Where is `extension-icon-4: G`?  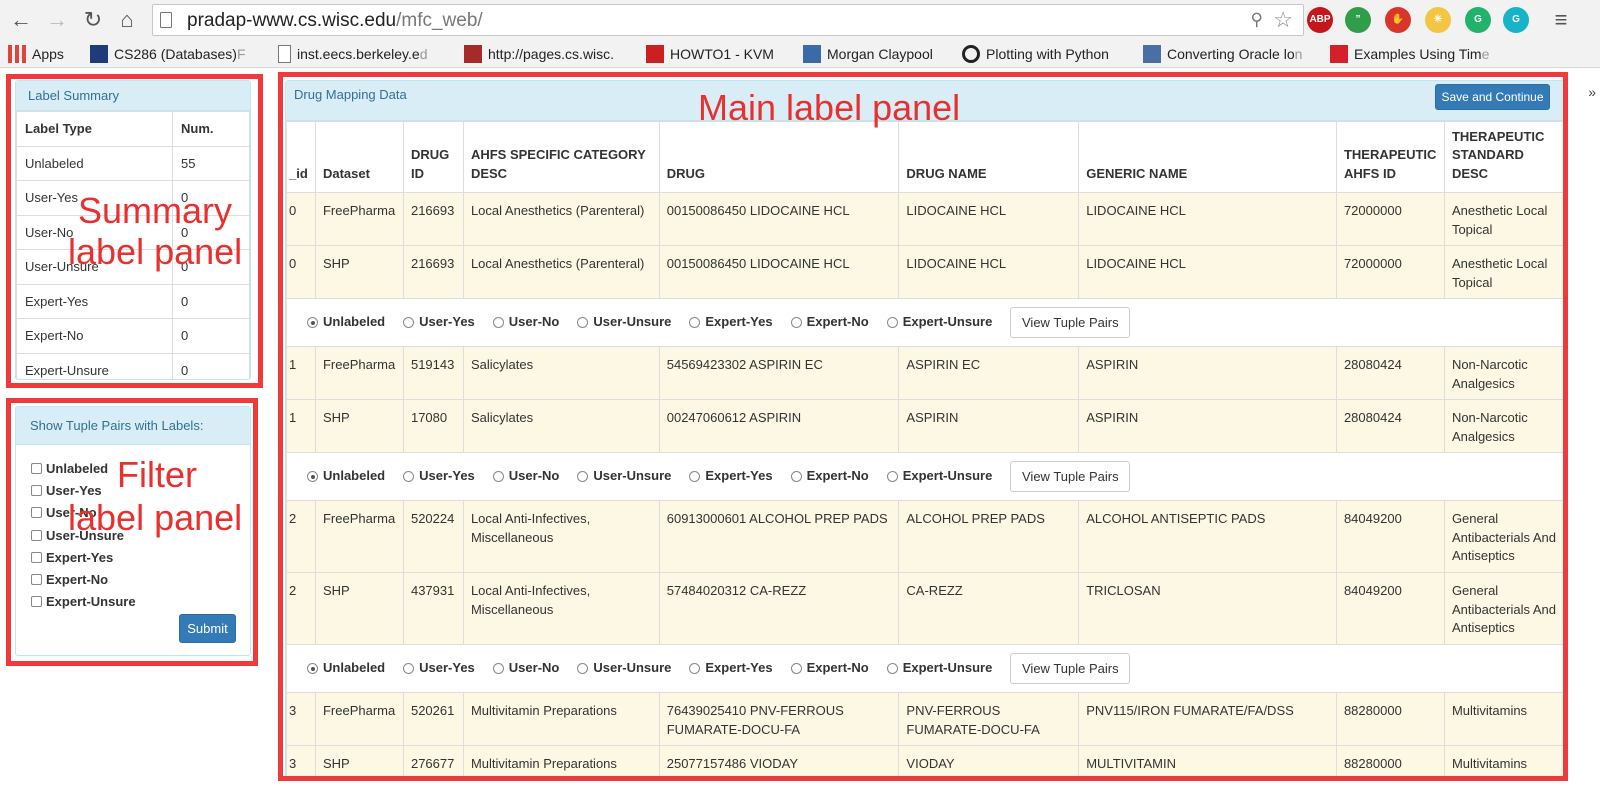
extension-icon-4: G is located at coordinates (1478, 20).